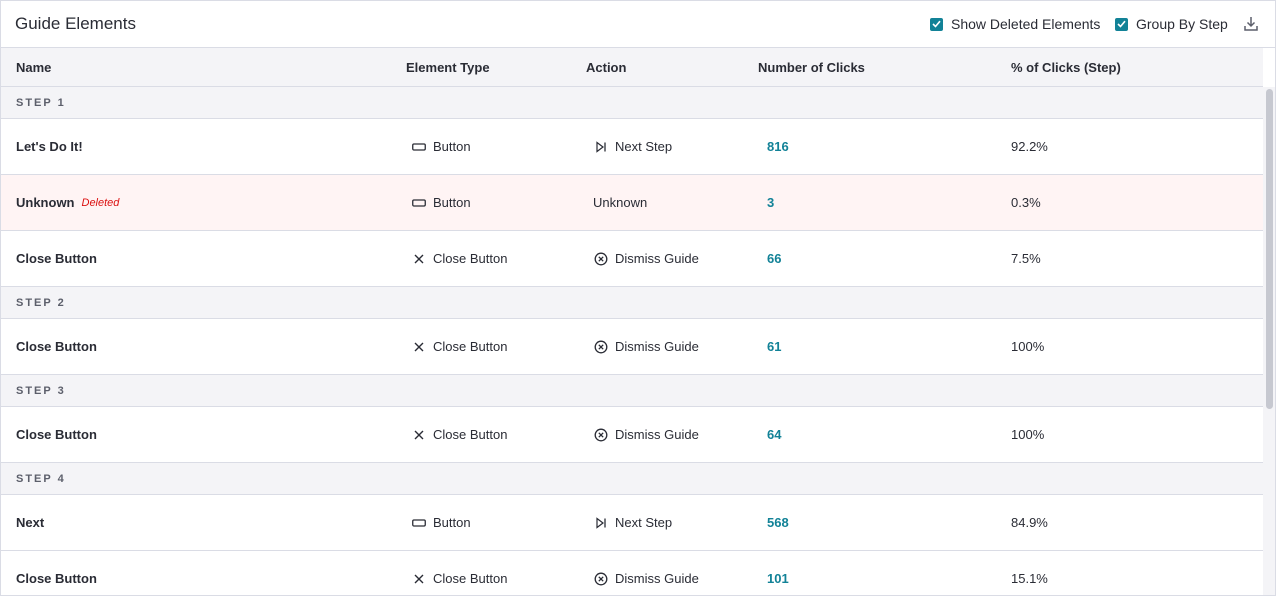 This screenshot has width=1276, height=596. I want to click on group-by-step-label: Group By Step, so click(1182, 24).